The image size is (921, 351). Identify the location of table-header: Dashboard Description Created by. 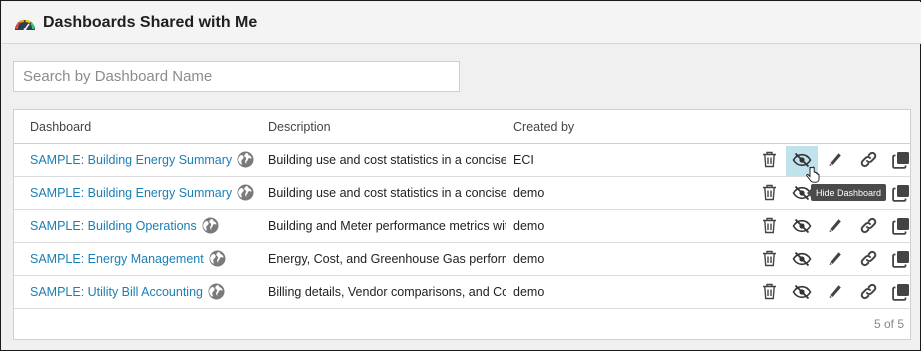
(462, 127).